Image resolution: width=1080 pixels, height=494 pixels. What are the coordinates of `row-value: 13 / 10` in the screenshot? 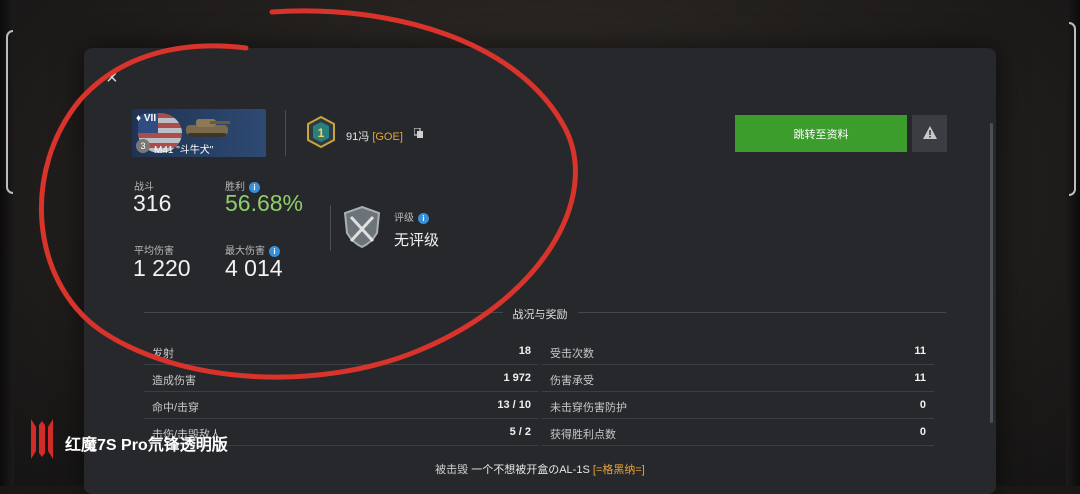 It's located at (514, 405).